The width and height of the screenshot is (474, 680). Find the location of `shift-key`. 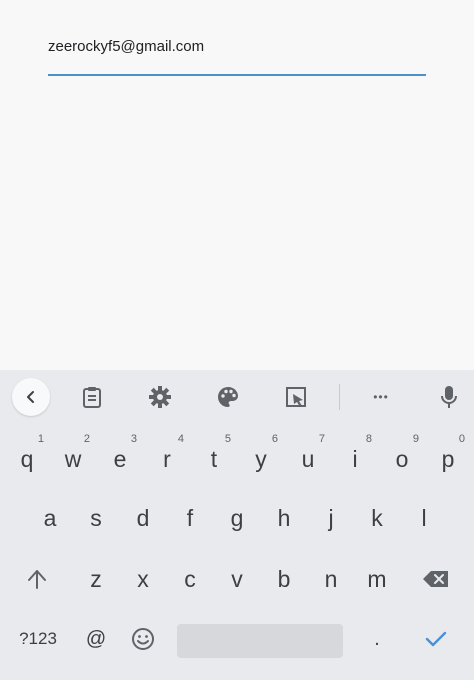

shift-key is located at coordinates (37, 579).